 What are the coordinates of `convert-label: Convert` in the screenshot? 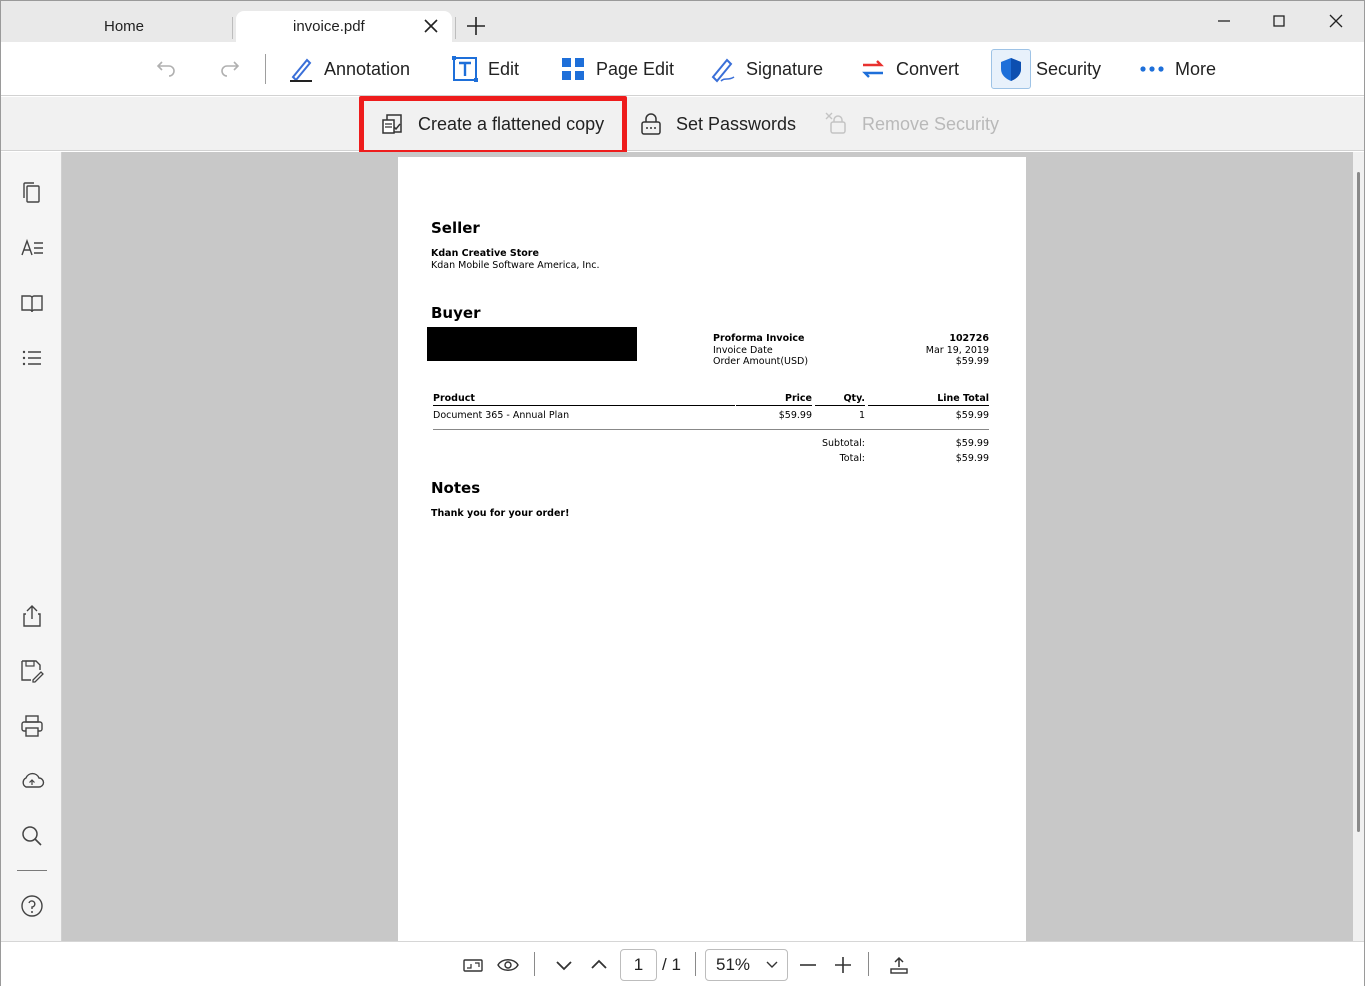 It's located at (928, 68).